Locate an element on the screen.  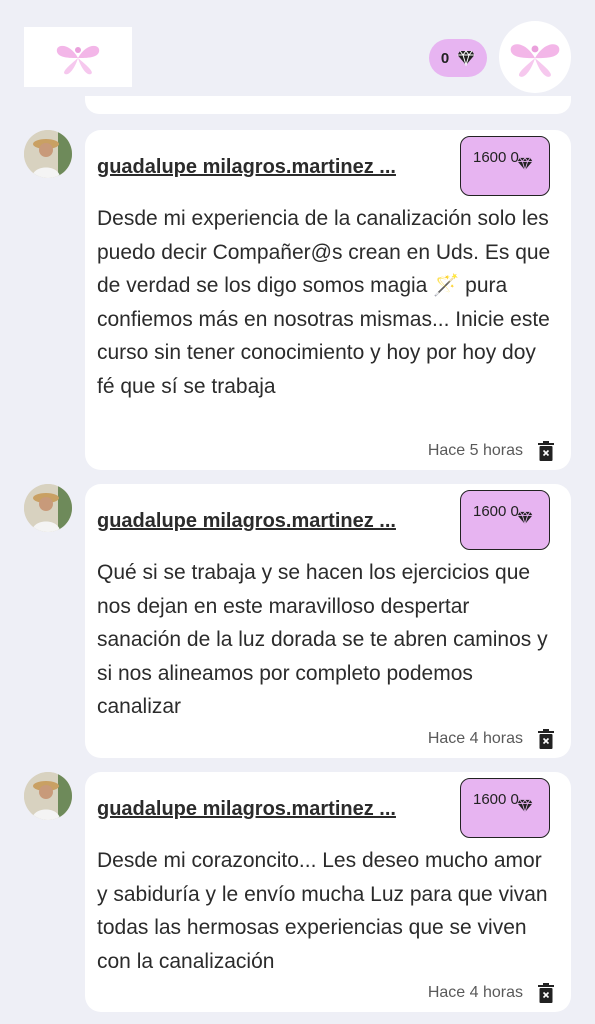
gem-count: 0 is located at coordinates (445, 58).